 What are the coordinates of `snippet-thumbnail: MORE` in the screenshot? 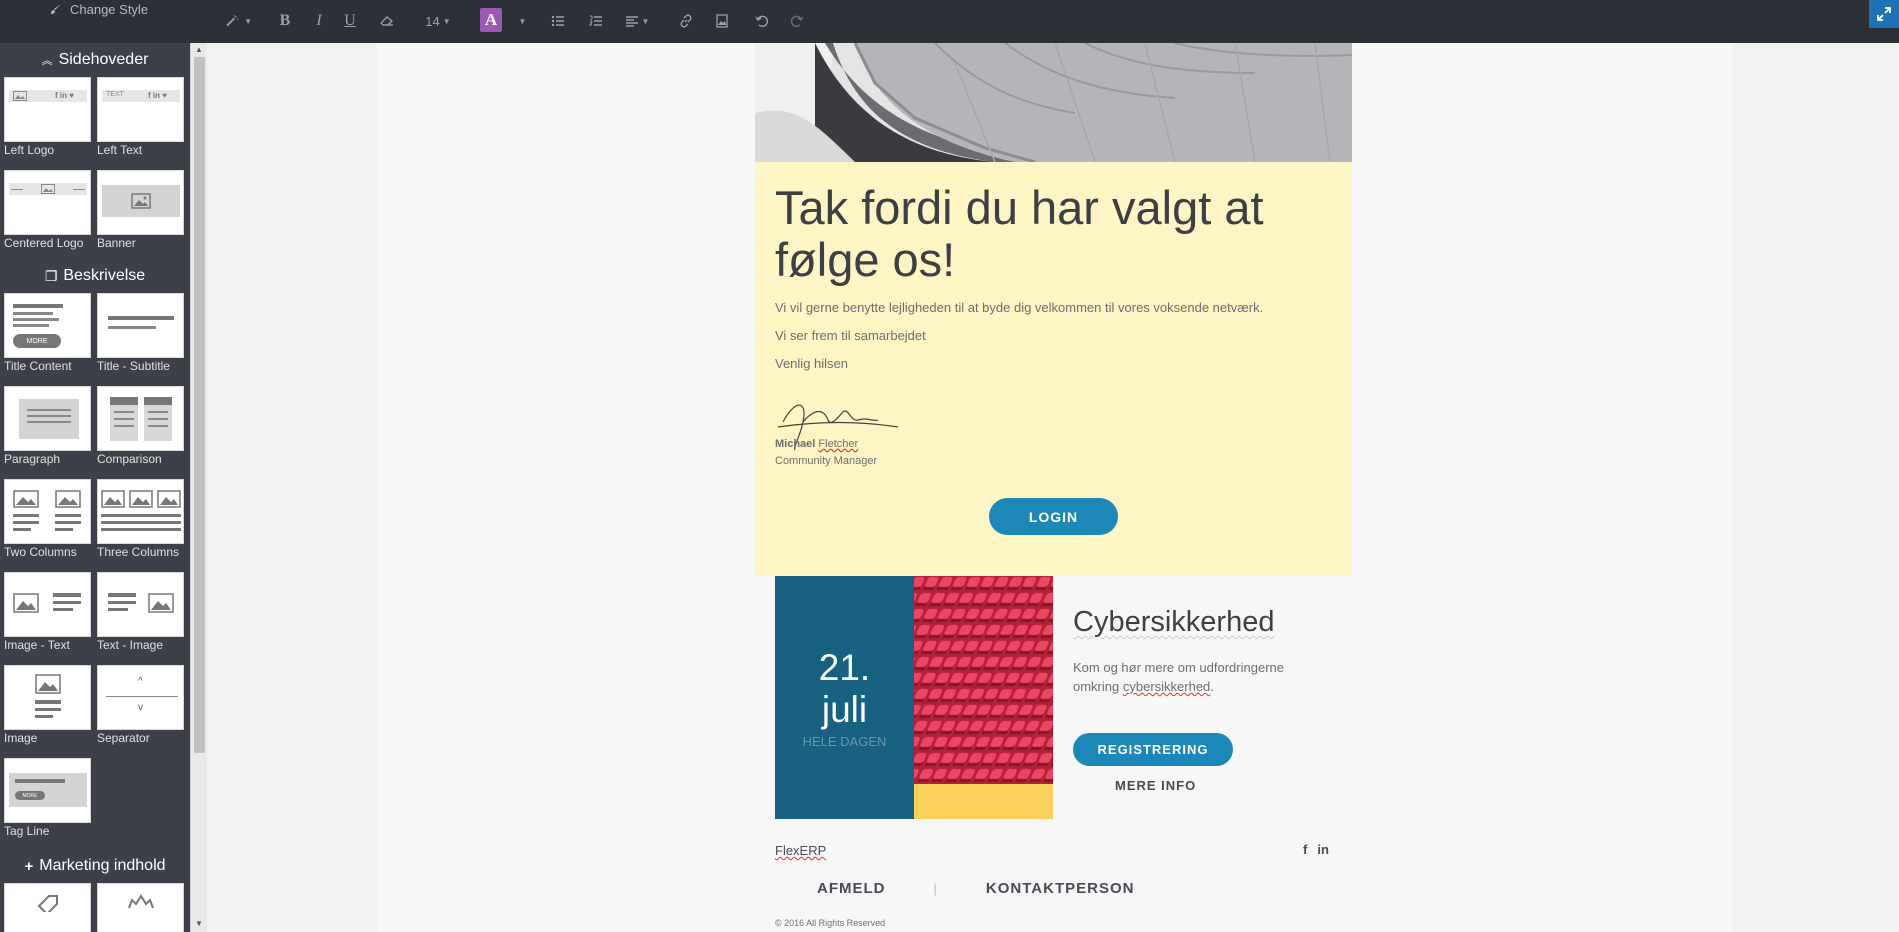 It's located at (47, 325).